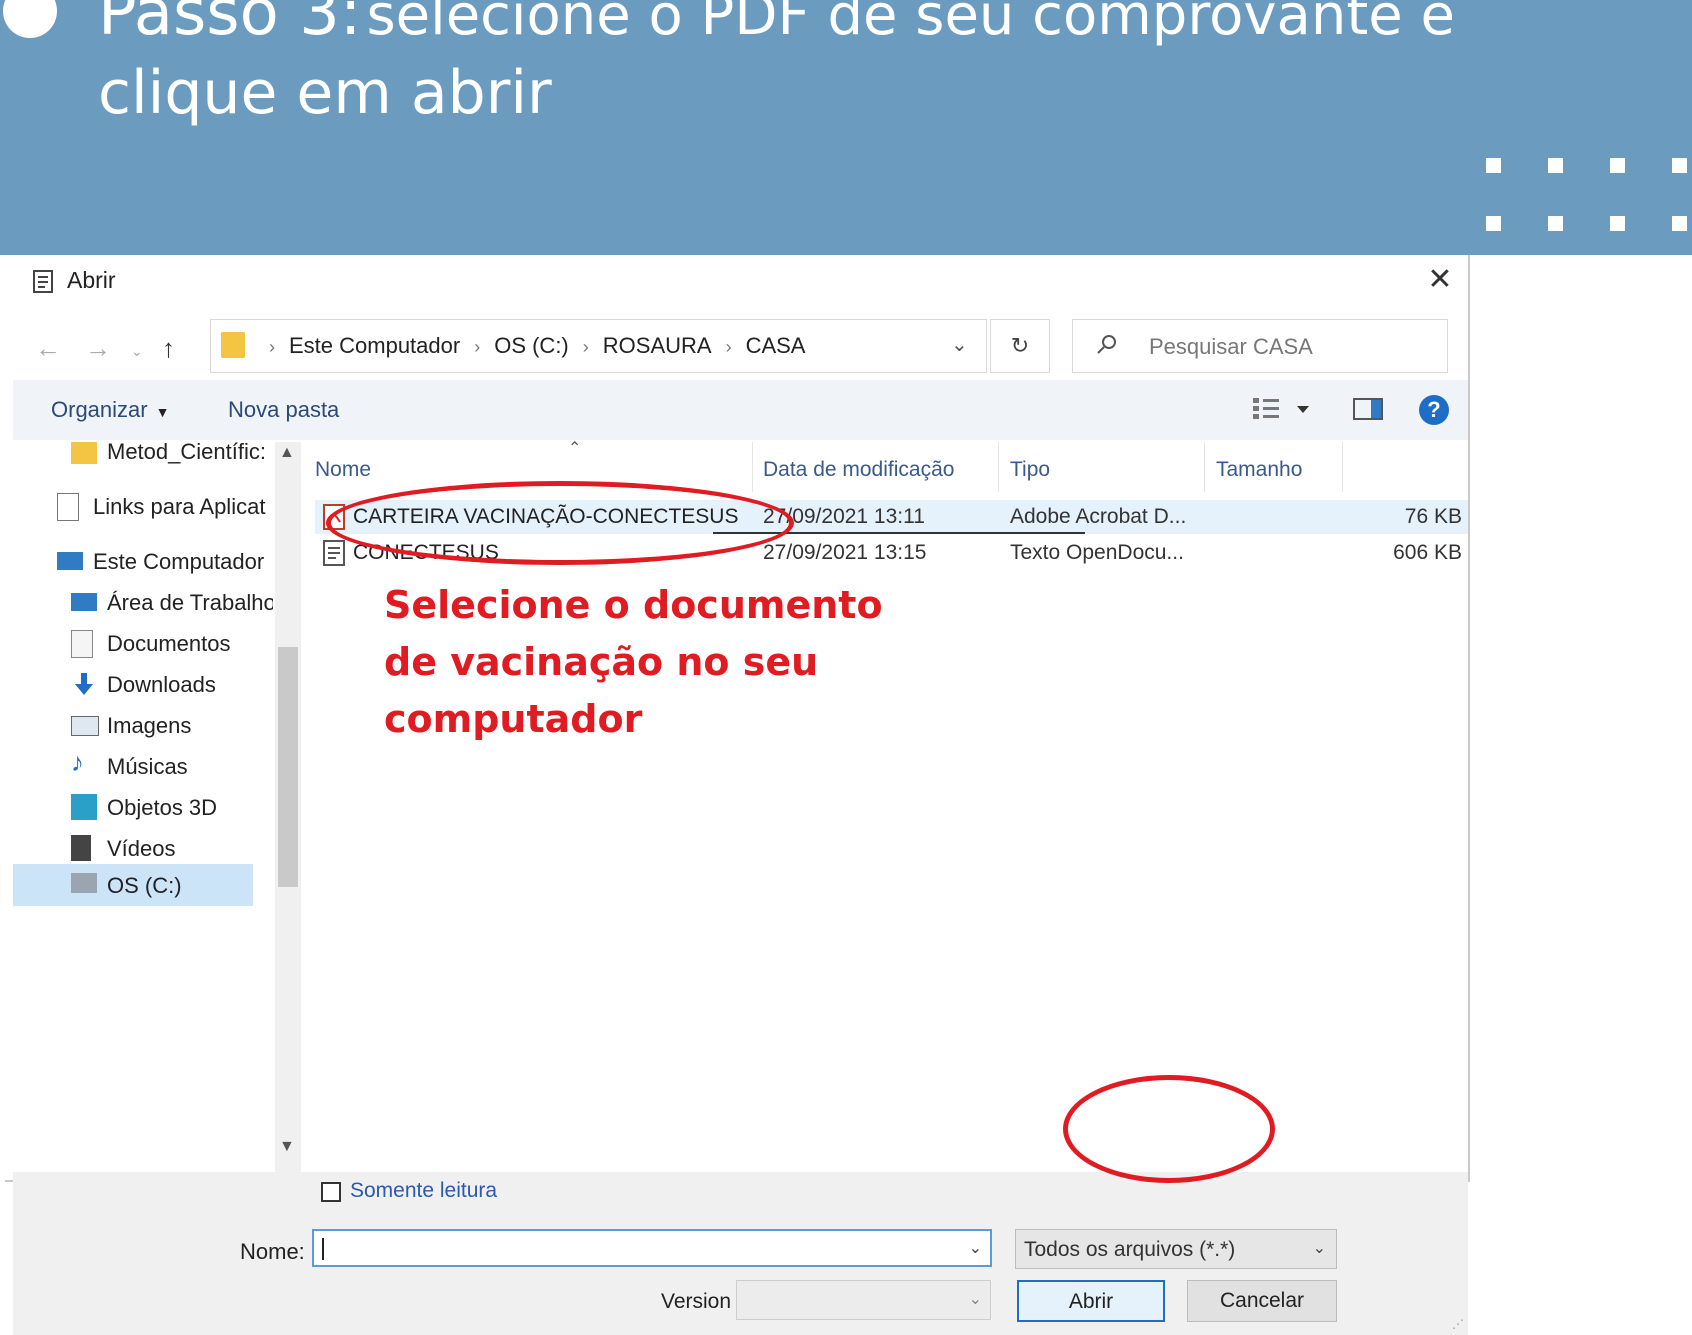  What do you see at coordinates (1169, 1129) in the screenshot?
I see `open-button-highlight-ellipse` at bounding box center [1169, 1129].